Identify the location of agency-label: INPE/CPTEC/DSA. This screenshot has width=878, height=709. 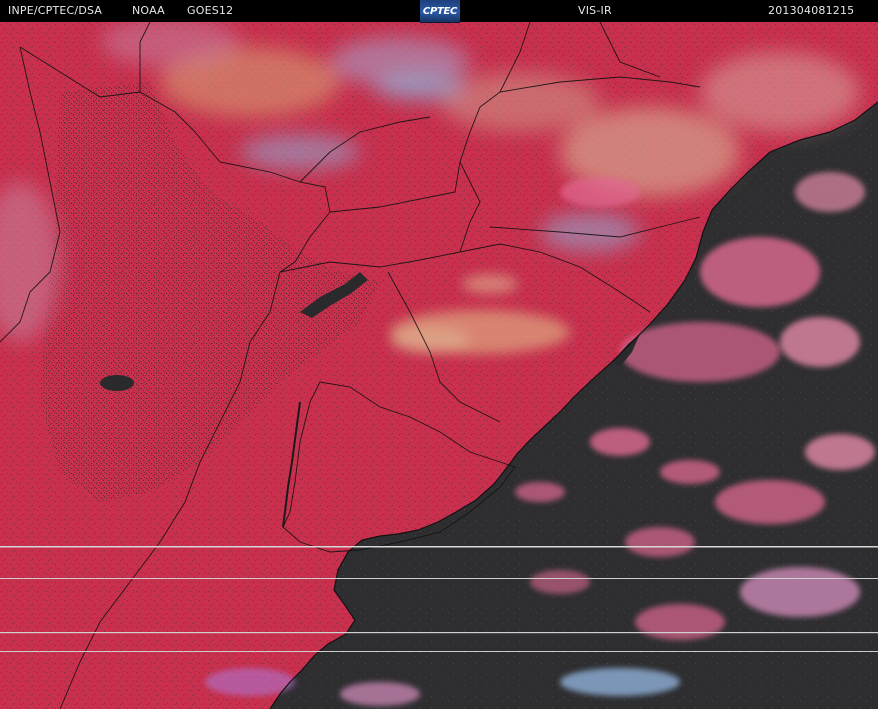
(55, 10).